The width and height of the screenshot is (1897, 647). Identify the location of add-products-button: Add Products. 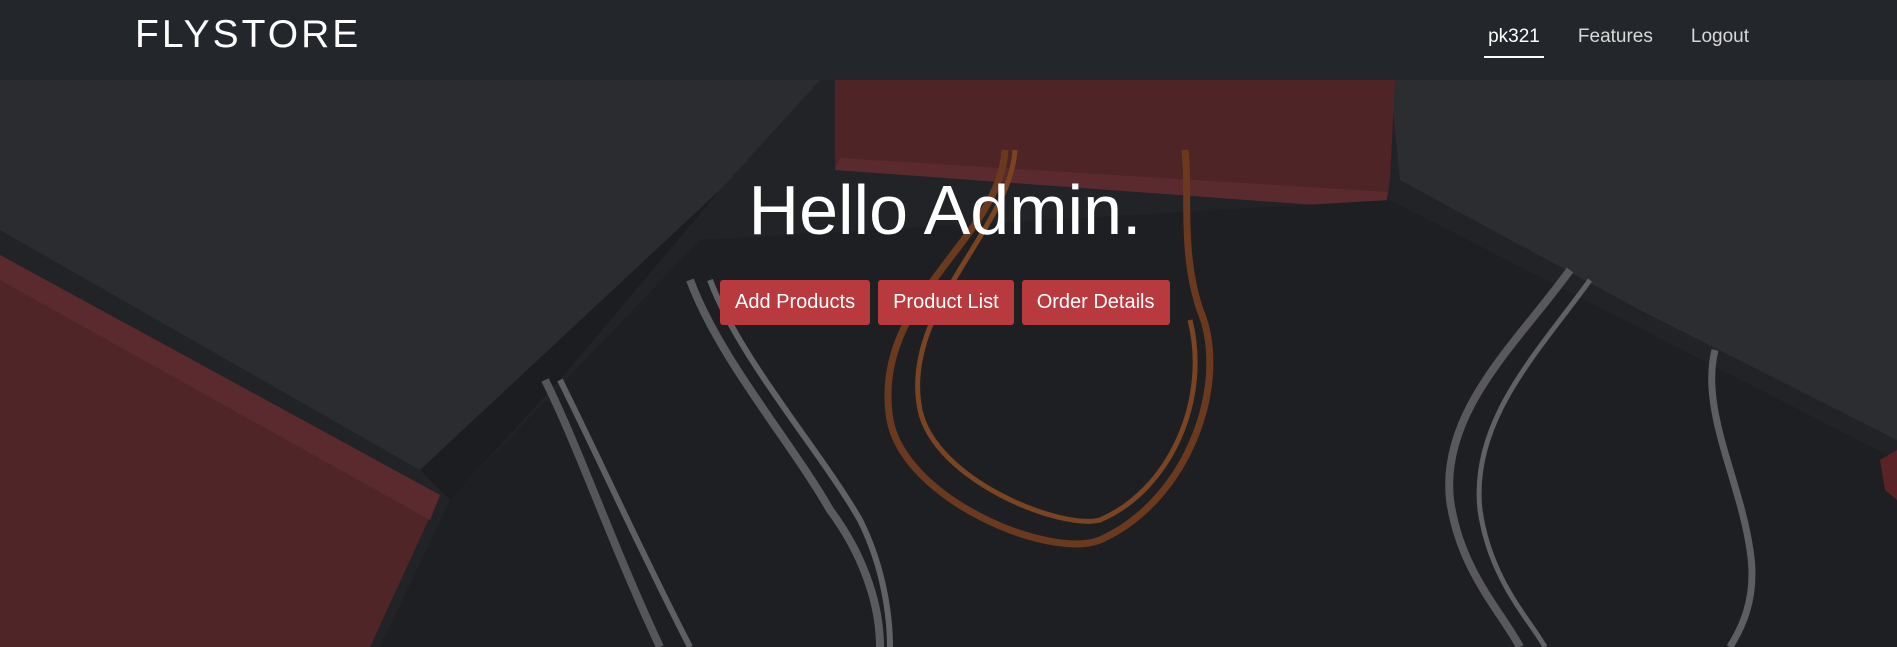
(795, 302).